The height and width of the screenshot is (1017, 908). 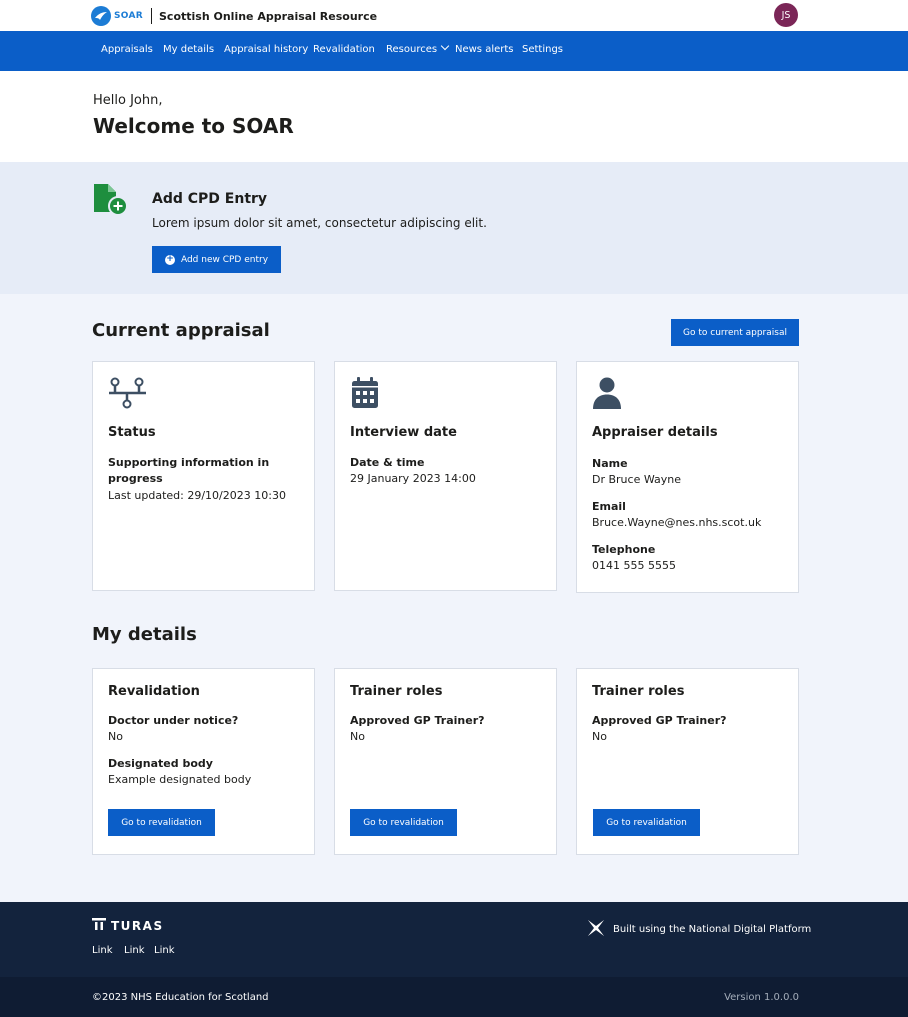 I want to click on appraiser-phone-label: Telephone, so click(x=624, y=549).